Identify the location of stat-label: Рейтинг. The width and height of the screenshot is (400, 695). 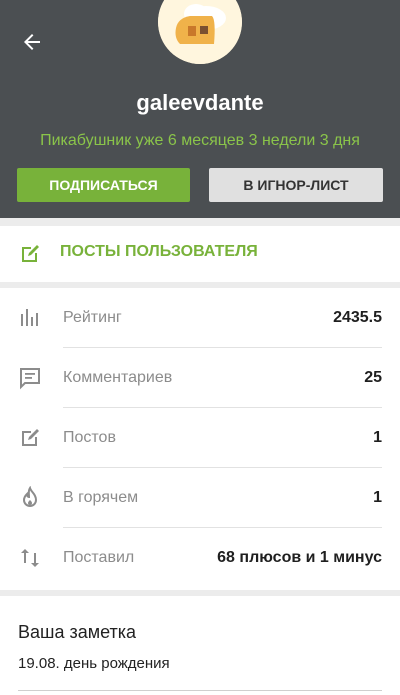
(92, 317).